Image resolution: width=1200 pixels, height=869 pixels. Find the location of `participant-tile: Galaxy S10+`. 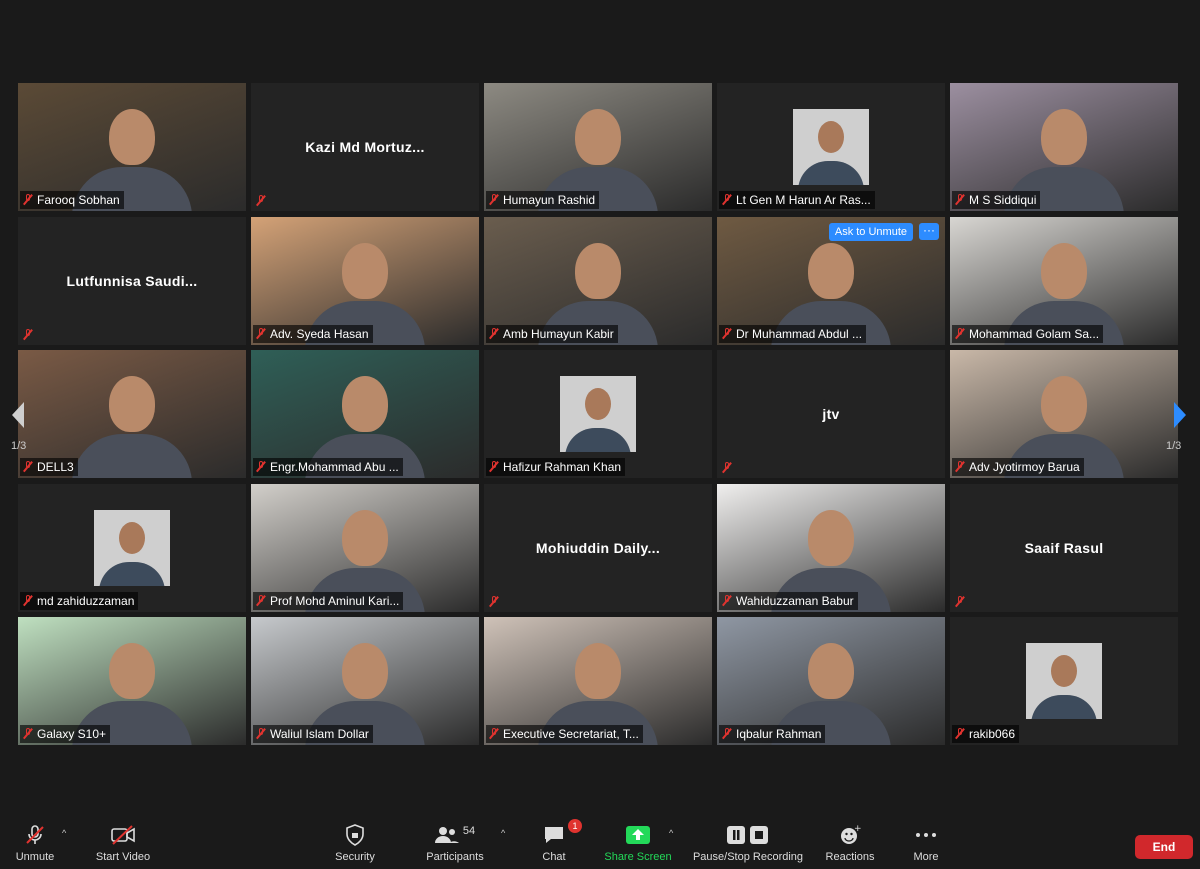

participant-tile: Galaxy S10+ is located at coordinates (132, 681).